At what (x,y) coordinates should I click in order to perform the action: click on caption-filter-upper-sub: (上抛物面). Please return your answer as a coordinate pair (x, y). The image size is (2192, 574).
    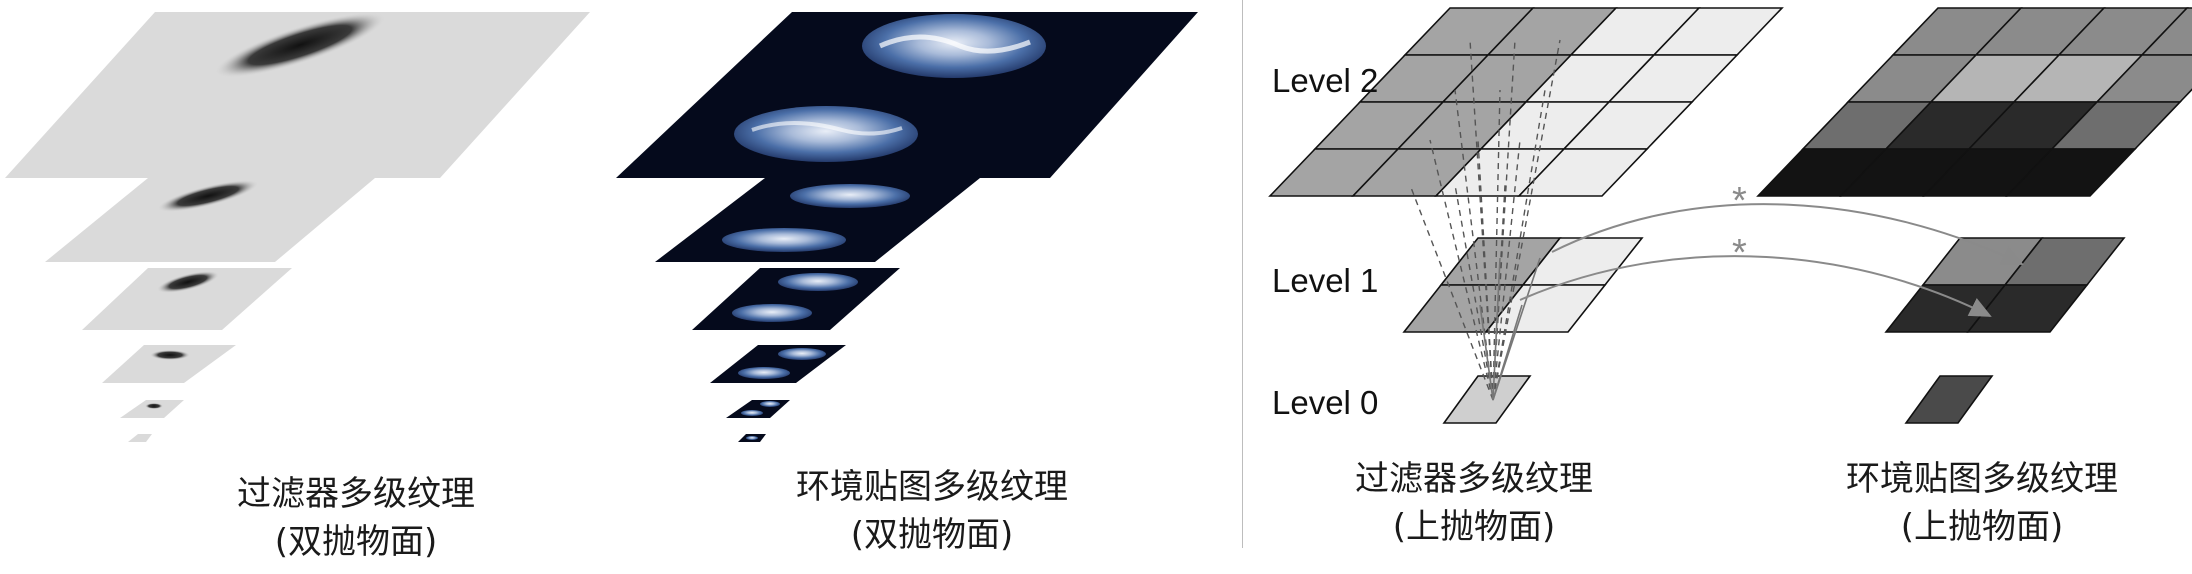
    Looking at the image, I should click on (1474, 527).